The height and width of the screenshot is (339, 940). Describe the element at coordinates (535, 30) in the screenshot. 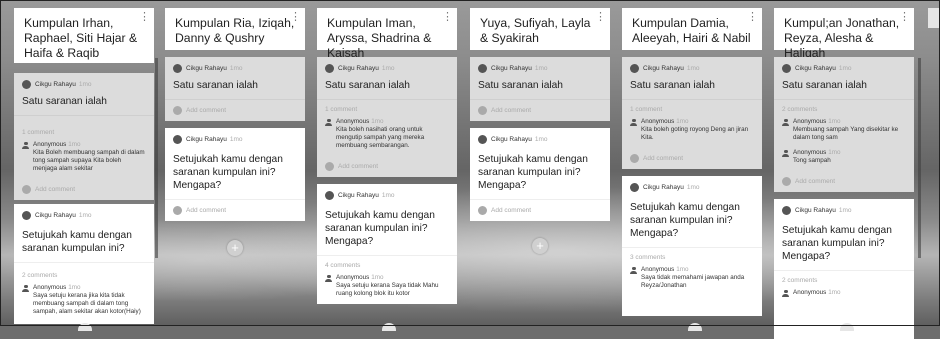

I see `column-title: Yuya, Sufiyah, Layla & Syakirah` at that location.